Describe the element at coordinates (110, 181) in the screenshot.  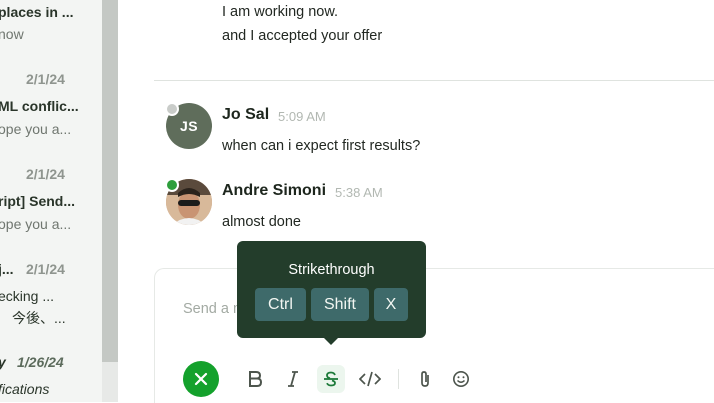
I see `scrollbar-thumb` at that location.